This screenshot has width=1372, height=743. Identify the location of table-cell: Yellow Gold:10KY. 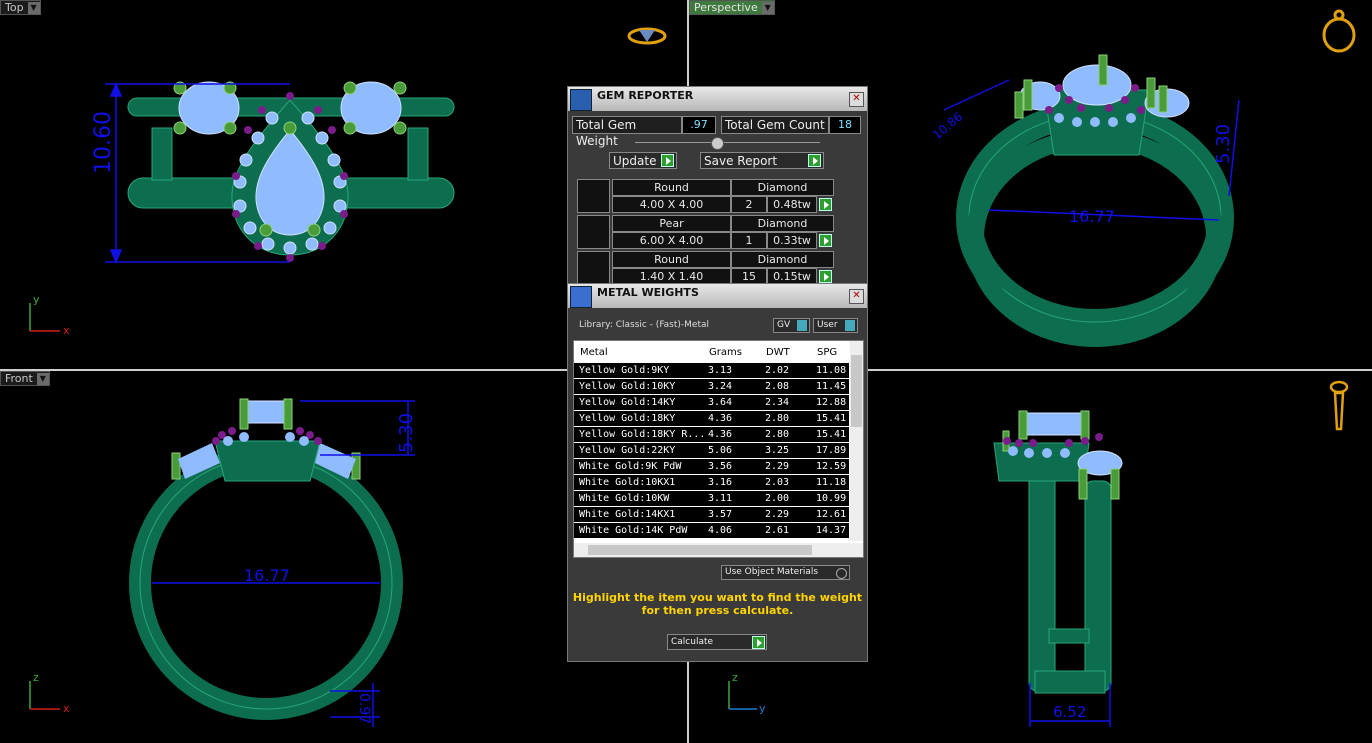
(627, 386).